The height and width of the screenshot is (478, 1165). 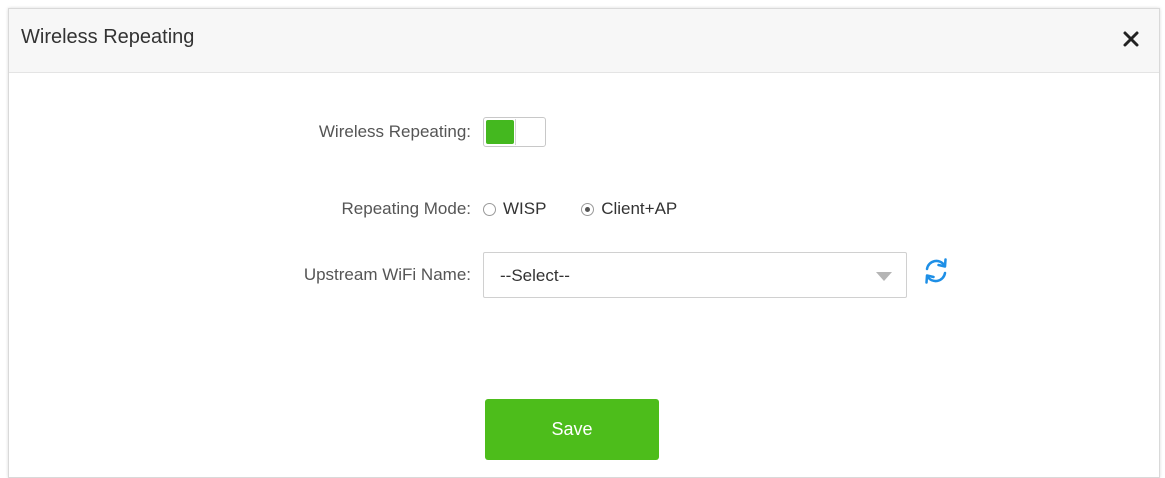 What do you see at coordinates (572, 429) in the screenshot?
I see `save-button: Save` at bounding box center [572, 429].